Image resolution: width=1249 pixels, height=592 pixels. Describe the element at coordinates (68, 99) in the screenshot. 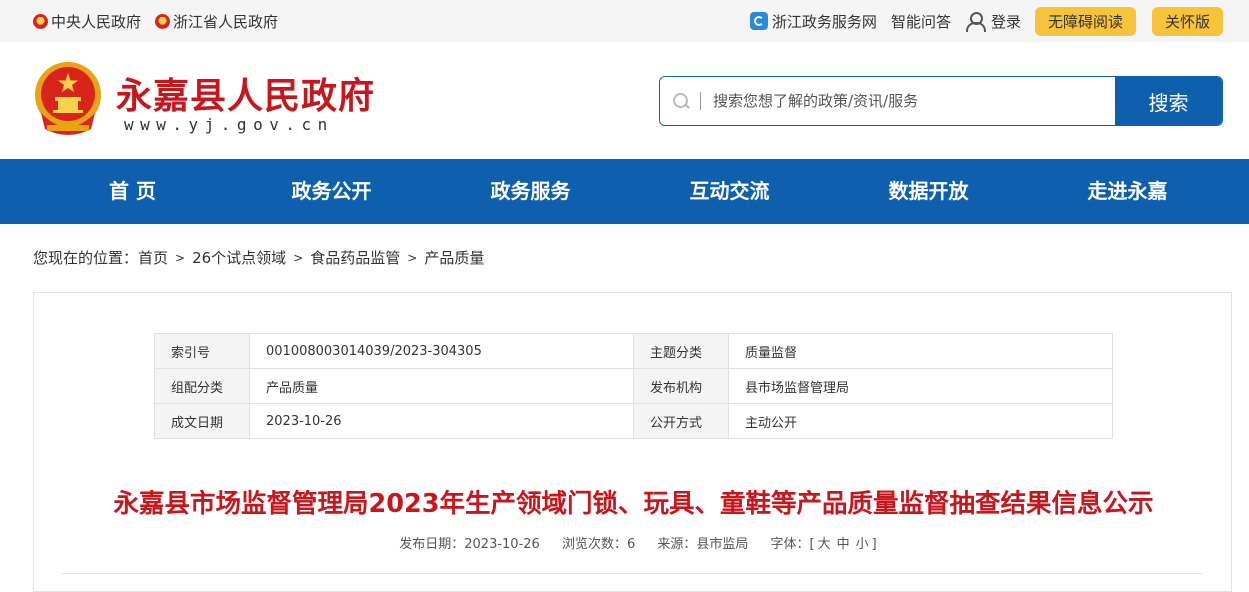

I see `national-emblem-logo-icon` at that location.